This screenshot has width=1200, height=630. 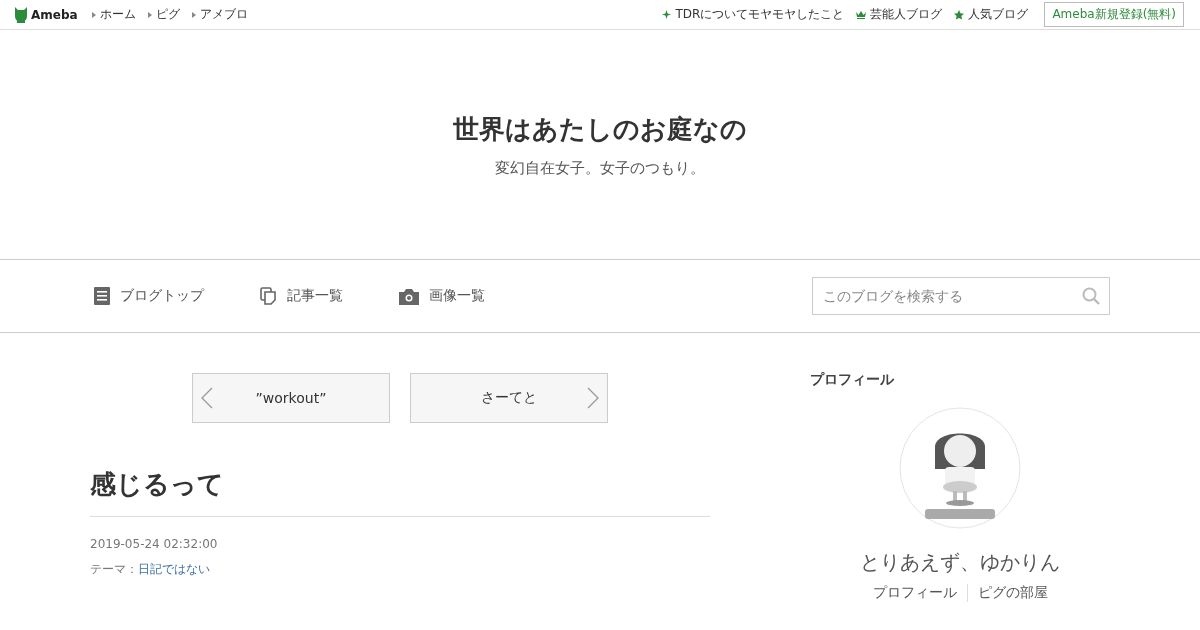 What do you see at coordinates (46, 14) in the screenshot?
I see `ameba-logo: Ameba` at bounding box center [46, 14].